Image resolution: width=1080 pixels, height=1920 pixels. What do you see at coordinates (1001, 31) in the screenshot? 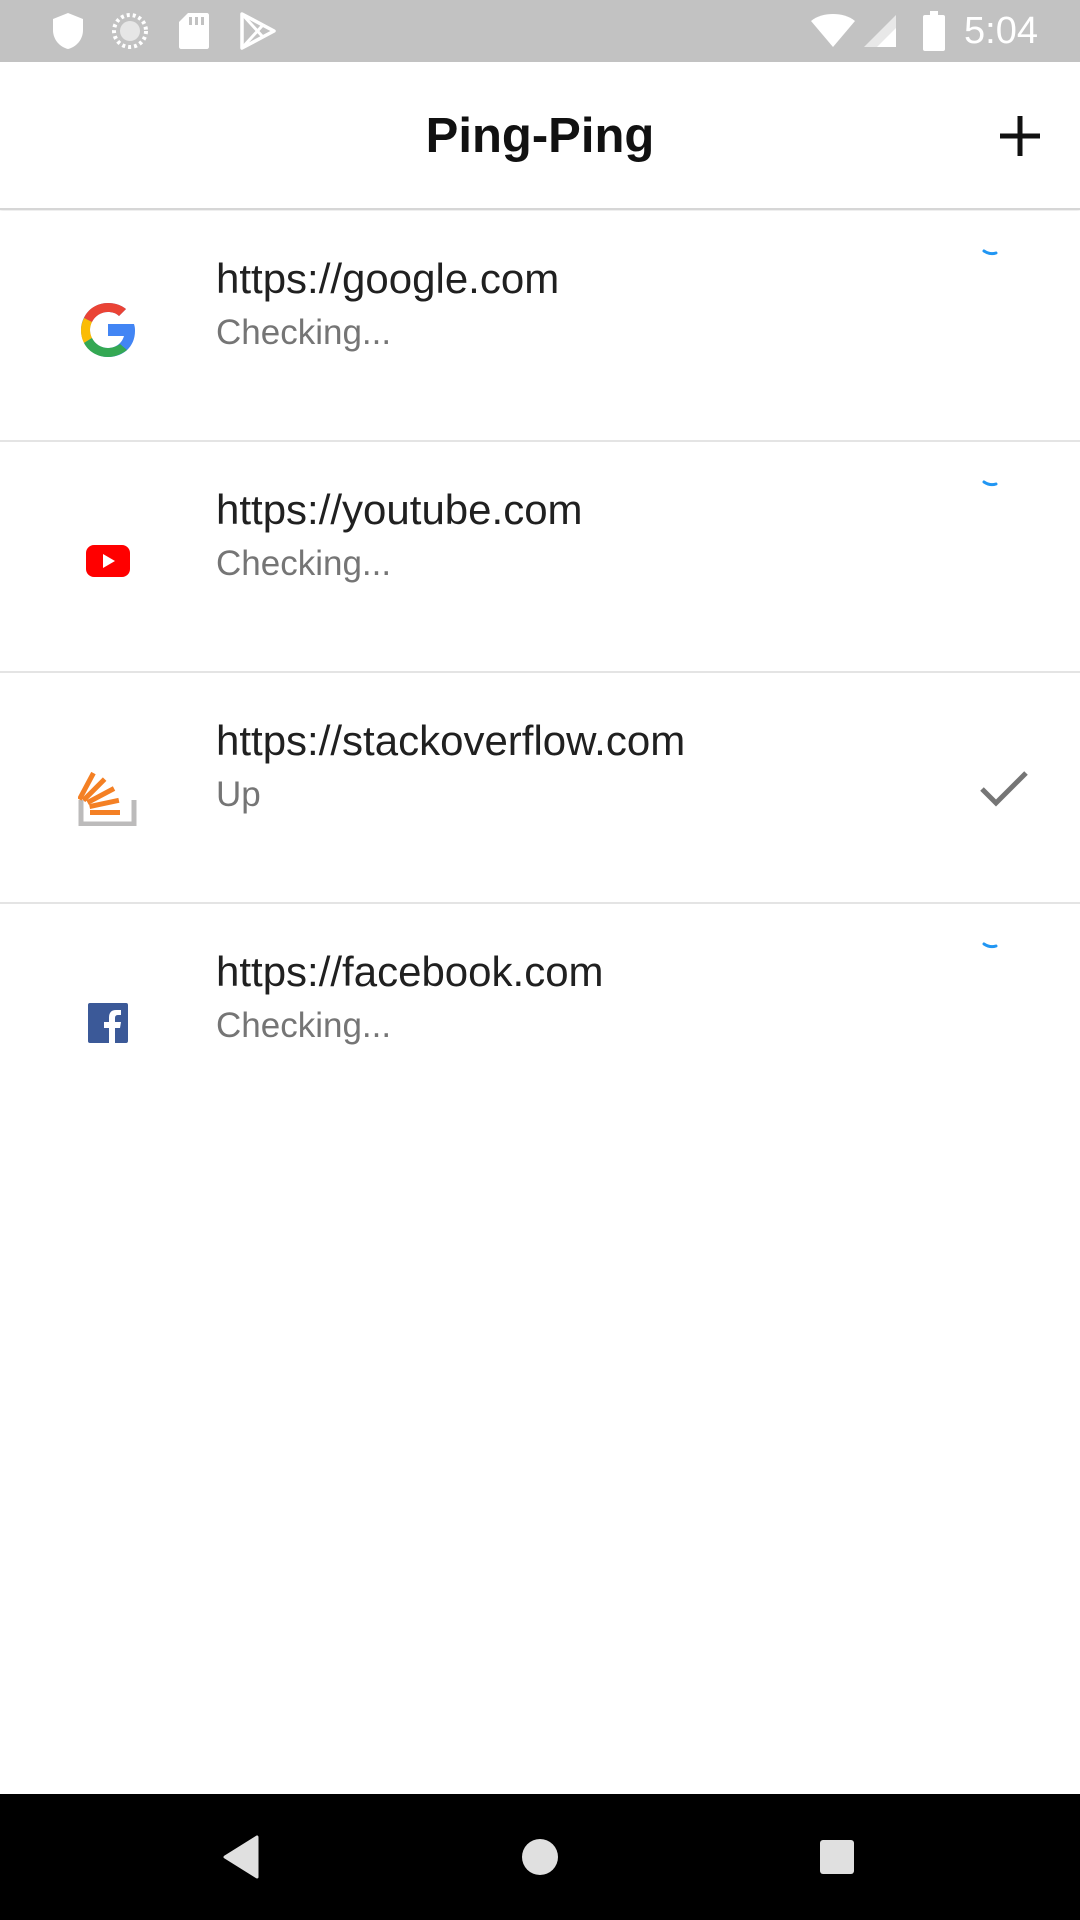
I see `status-time: 5:04` at bounding box center [1001, 31].